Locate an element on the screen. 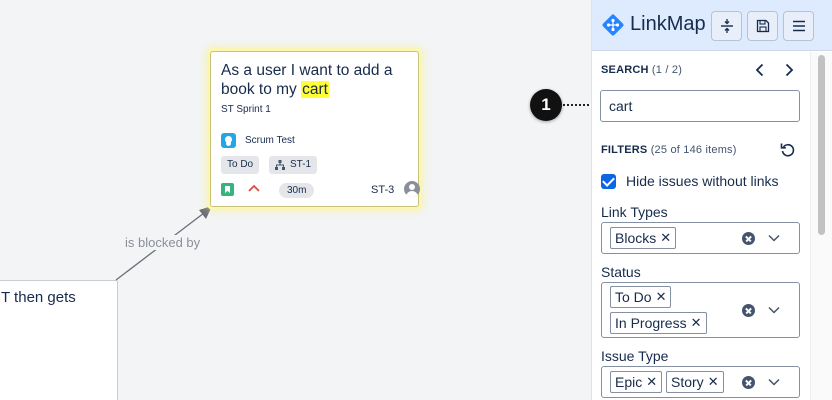 This screenshot has width=832, height=400. search-label: SEARCH is located at coordinates (625, 70).